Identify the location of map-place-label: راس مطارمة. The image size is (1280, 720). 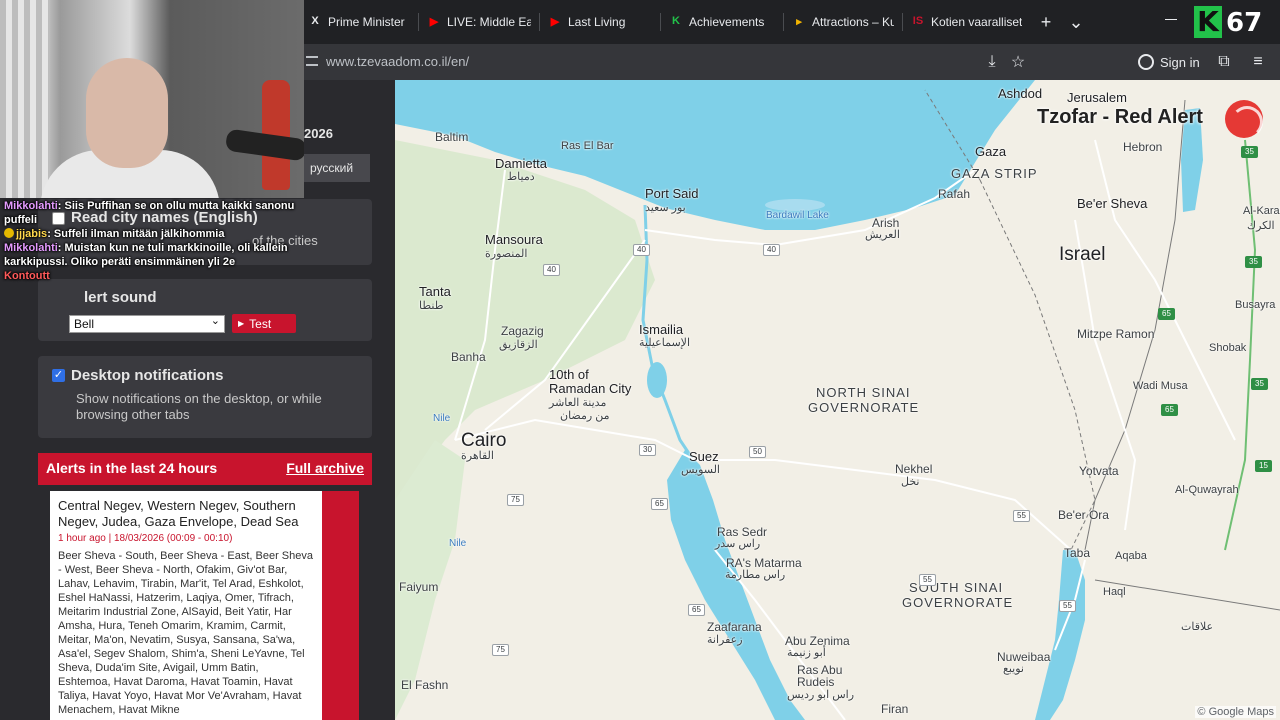
(755, 575).